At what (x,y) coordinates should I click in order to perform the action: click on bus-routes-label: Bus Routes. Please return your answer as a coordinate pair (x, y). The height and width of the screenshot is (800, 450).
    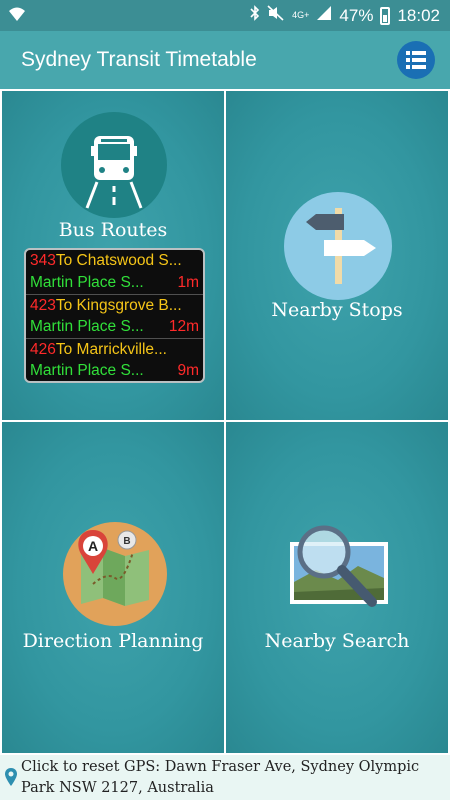
    Looking at the image, I should click on (113, 230).